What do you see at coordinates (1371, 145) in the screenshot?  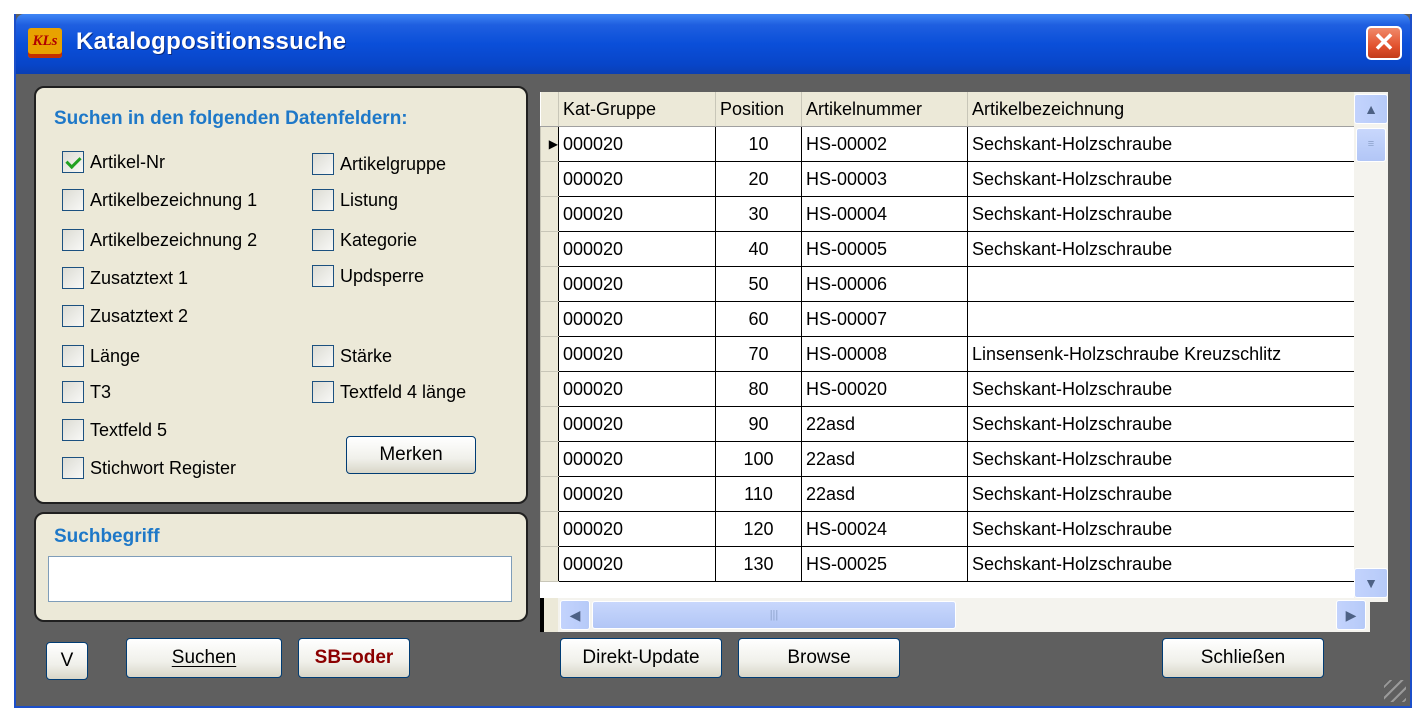 I see `vertical-scroll-thumb: ≡` at bounding box center [1371, 145].